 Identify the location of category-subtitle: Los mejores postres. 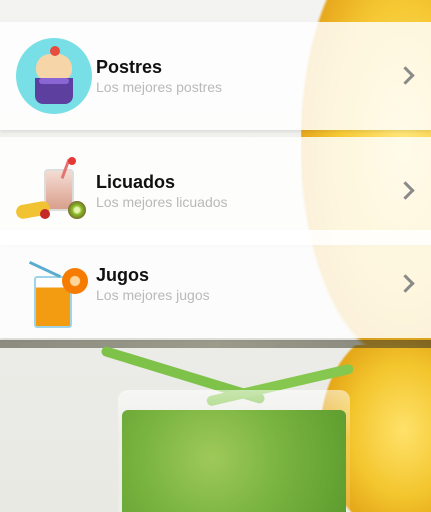
(159, 87).